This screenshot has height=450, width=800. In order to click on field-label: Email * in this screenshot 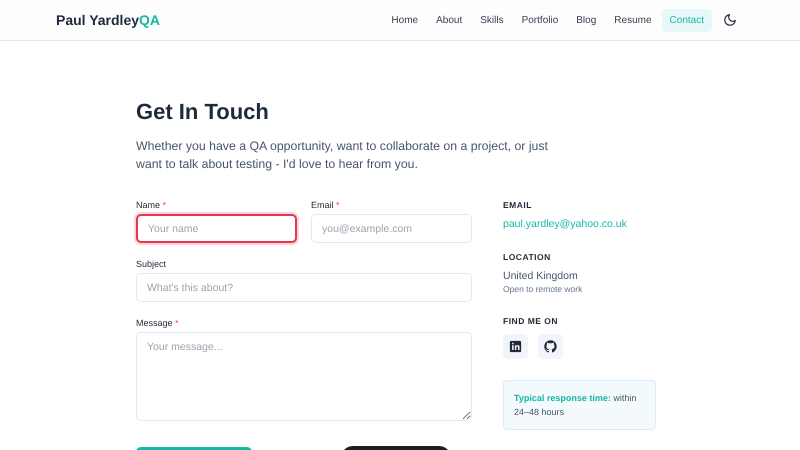, I will do `click(326, 205)`.